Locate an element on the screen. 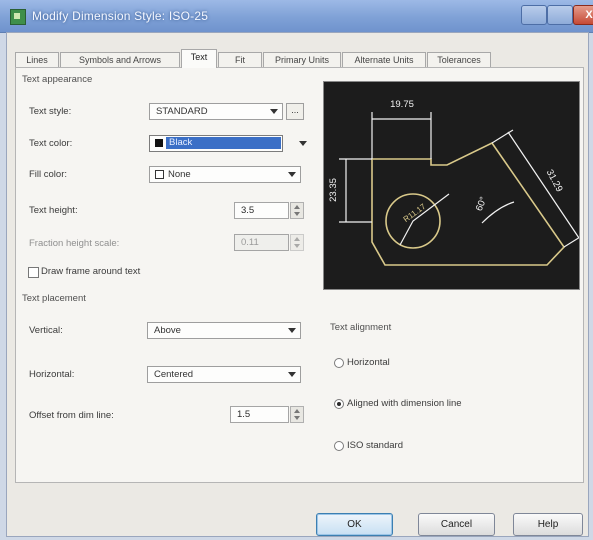 The image size is (593, 540). horizontal-dropdown: Centered is located at coordinates (224, 374).